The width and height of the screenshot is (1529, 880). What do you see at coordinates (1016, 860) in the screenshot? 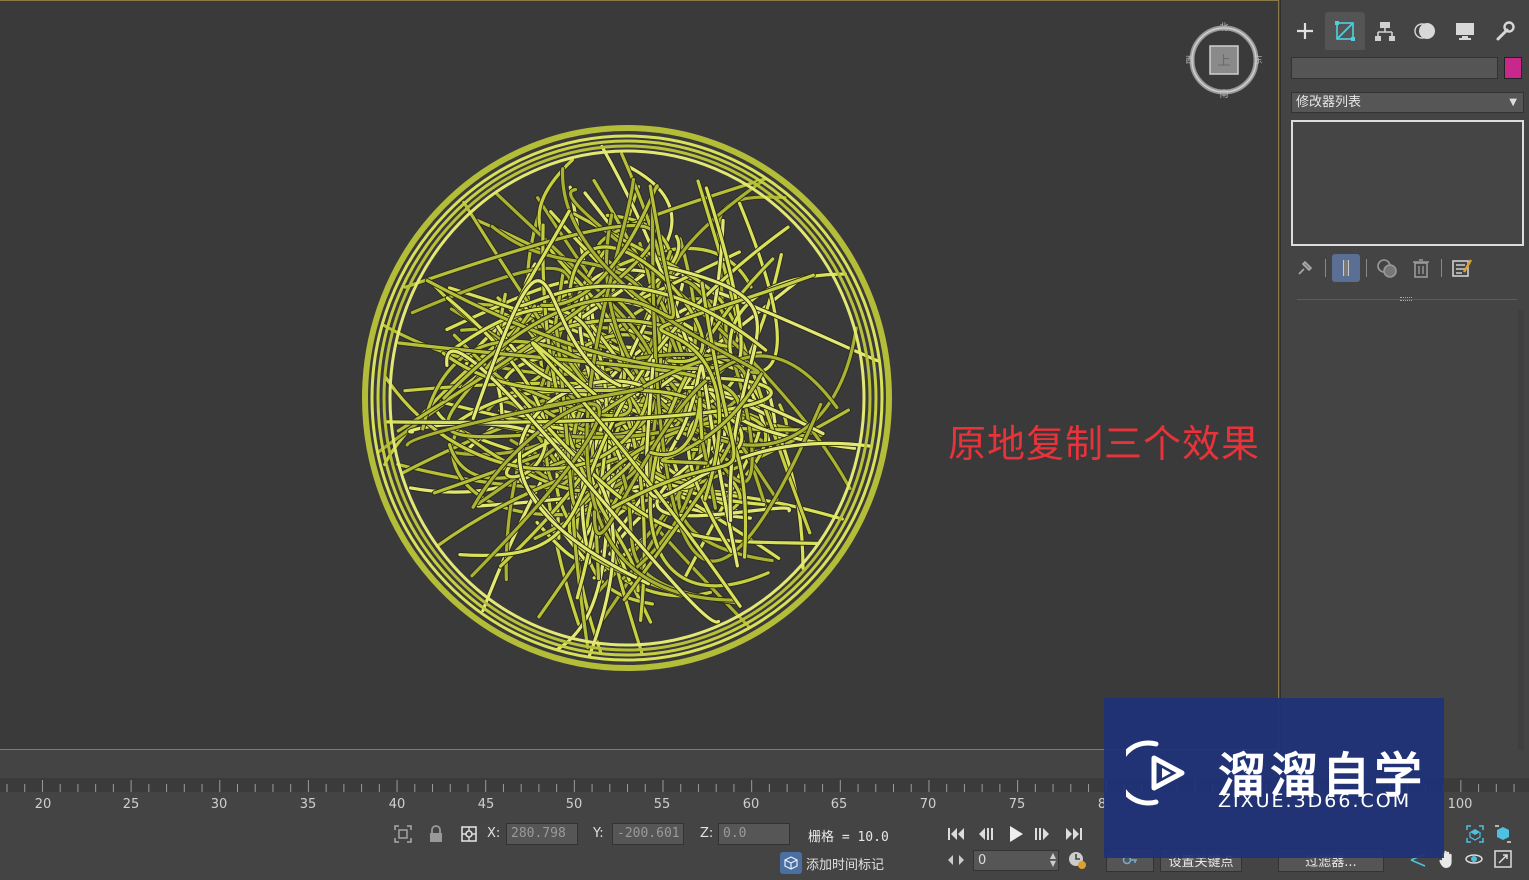
I see `current-frame-field: 0 ▲ ▼` at bounding box center [1016, 860].